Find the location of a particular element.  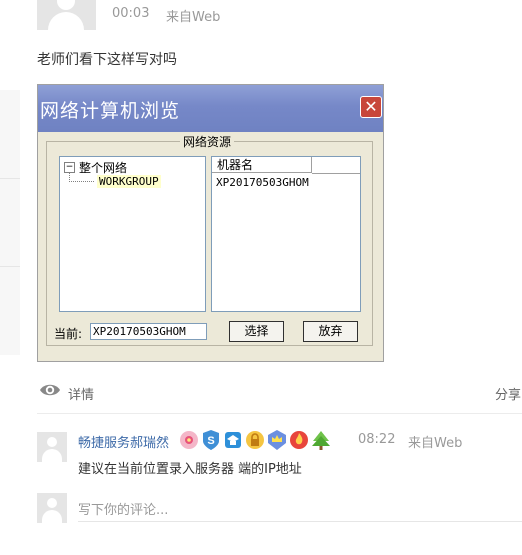

close-icon: ✕ is located at coordinates (371, 107).